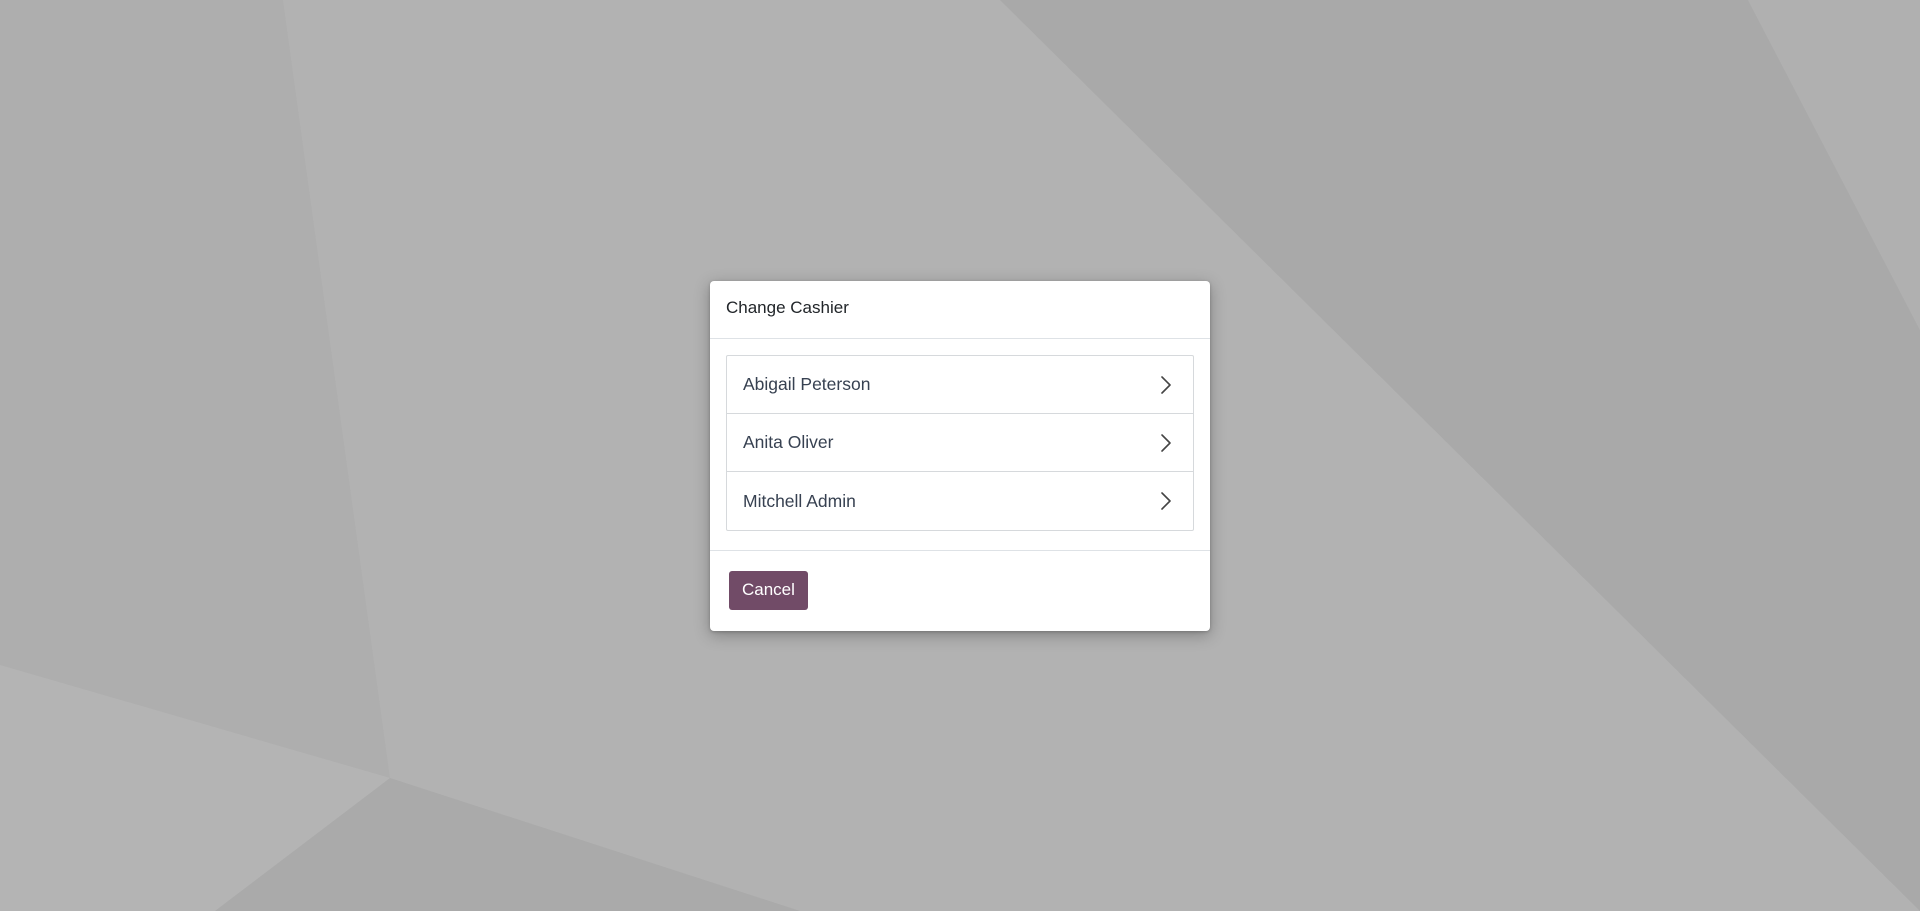 This screenshot has height=911, width=1920. What do you see at coordinates (960, 310) in the screenshot?
I see `dialog-header: Change Cashier` at bounding box center [960, 310].